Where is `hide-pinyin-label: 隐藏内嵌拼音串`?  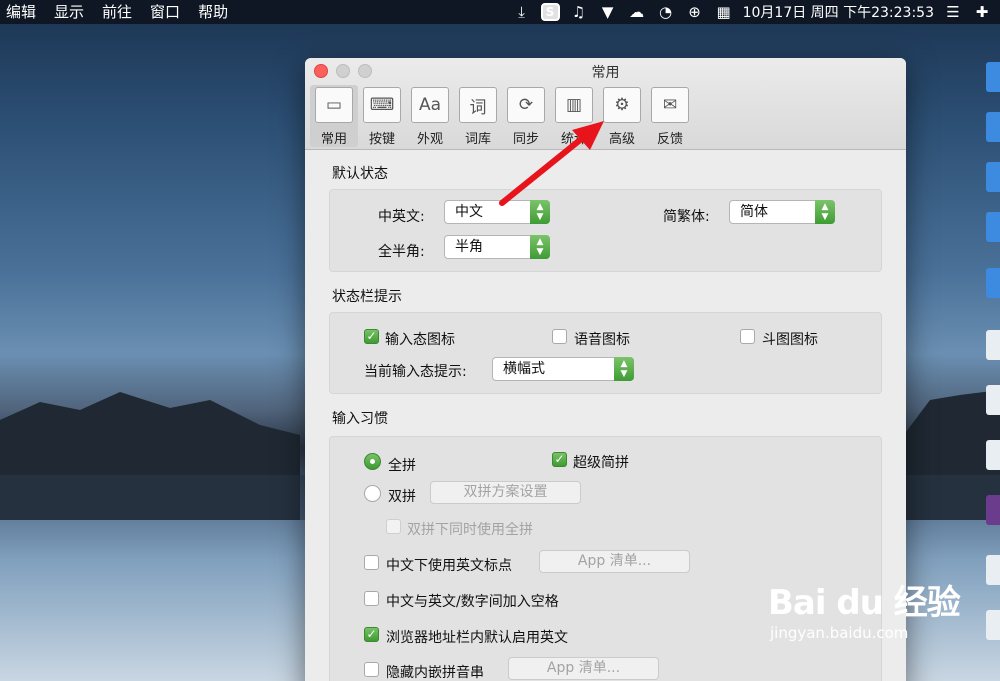 hide-pinyin-label: 隐藏内嵌拼音串 is located at coordinates (435, 673).